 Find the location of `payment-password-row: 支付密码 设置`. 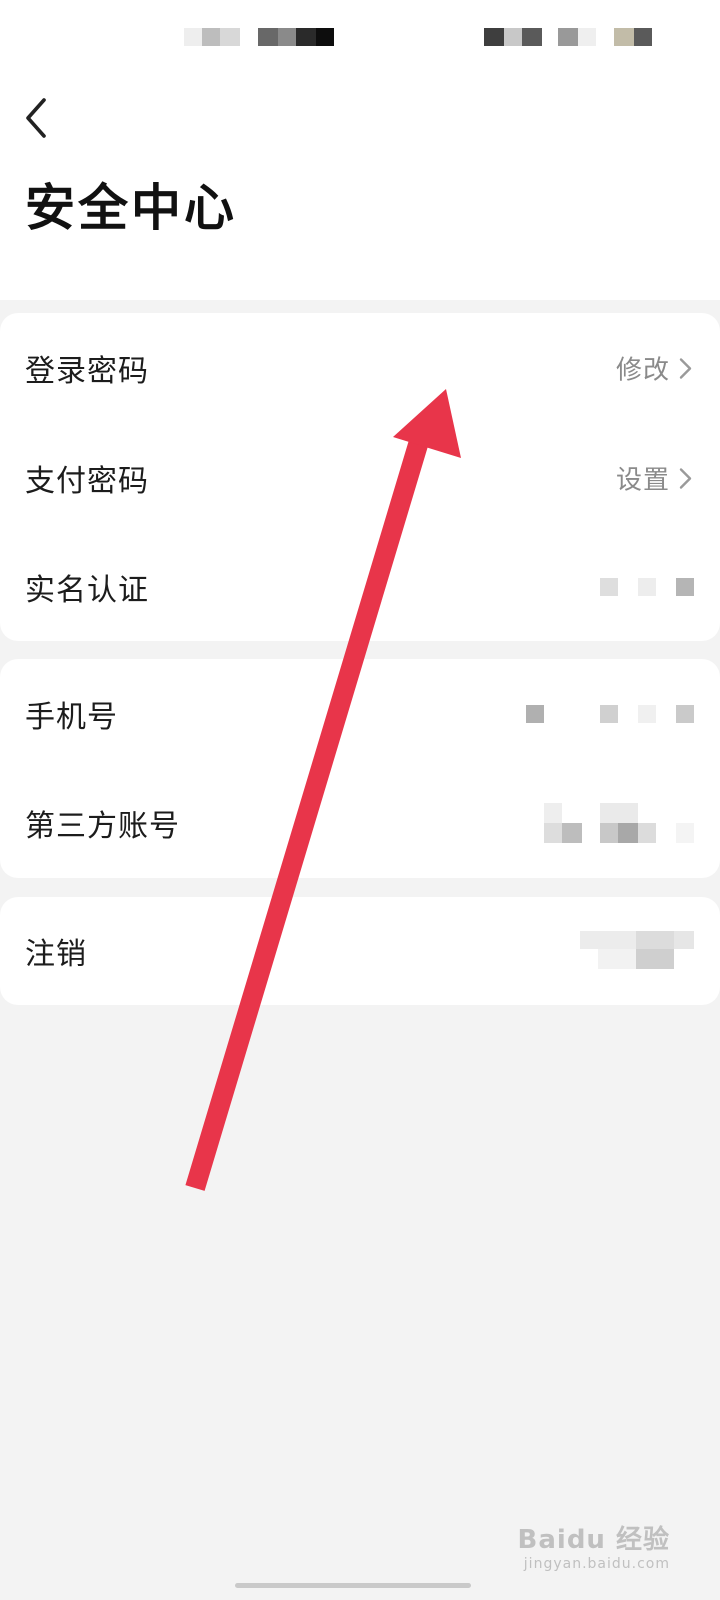

payment-password-row: 支付密码 设置 is located at coordinates (360, 478).